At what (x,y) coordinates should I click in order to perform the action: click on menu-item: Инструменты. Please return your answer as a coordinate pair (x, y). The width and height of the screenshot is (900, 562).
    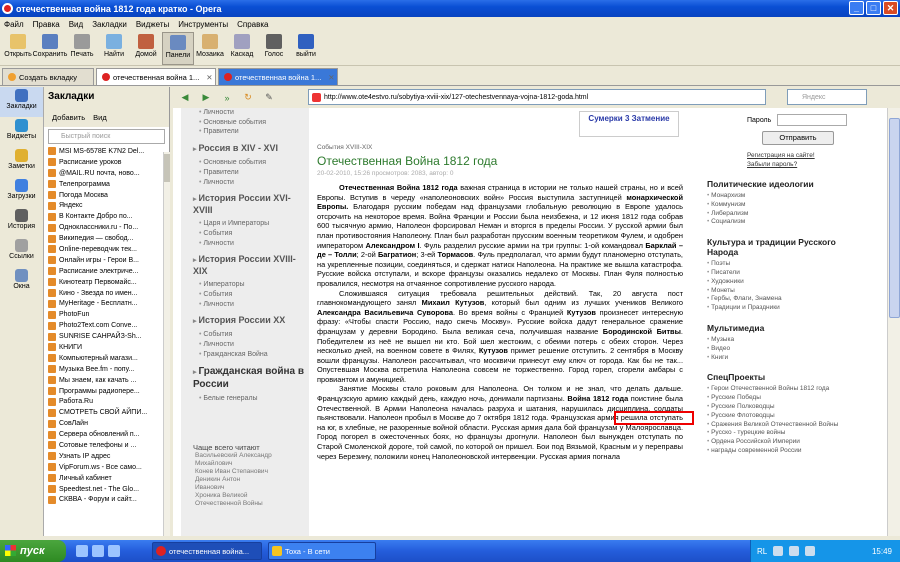
    Looking at the image, I should click on (203, 24).